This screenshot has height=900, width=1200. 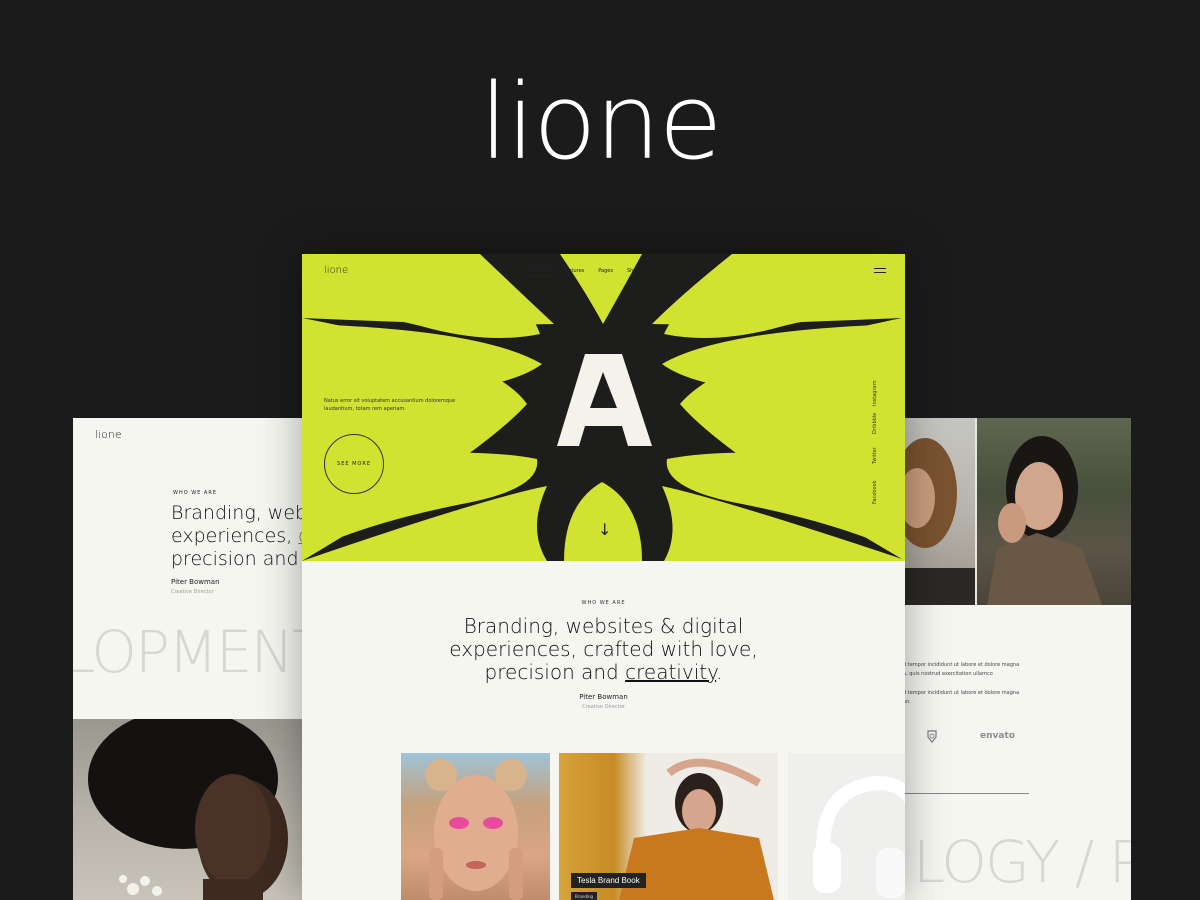 What do you see at coordinates (603, 697) in the screenshot?
I see `author-name: Piter Bowman` at bounding box center [603, 697].